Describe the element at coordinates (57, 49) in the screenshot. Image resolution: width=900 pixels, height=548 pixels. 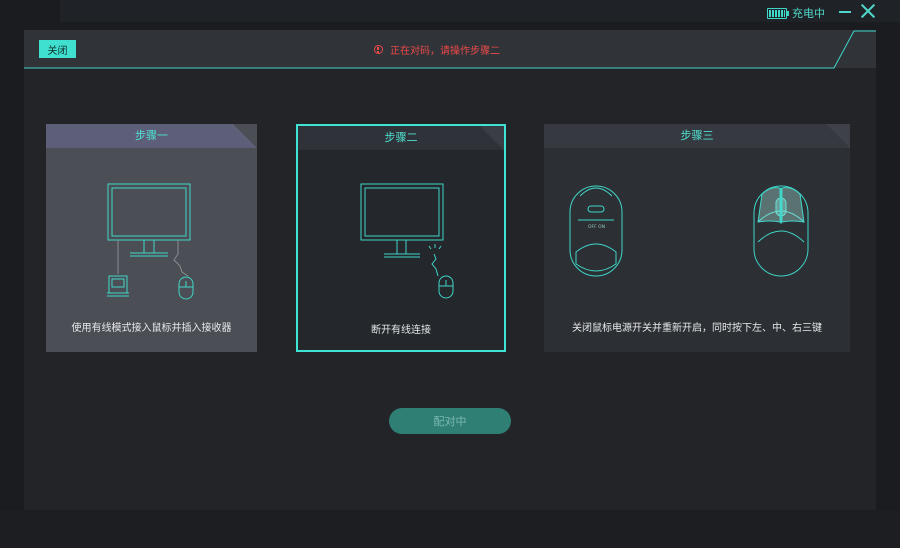
I see `close-button: 关闭` at that location.